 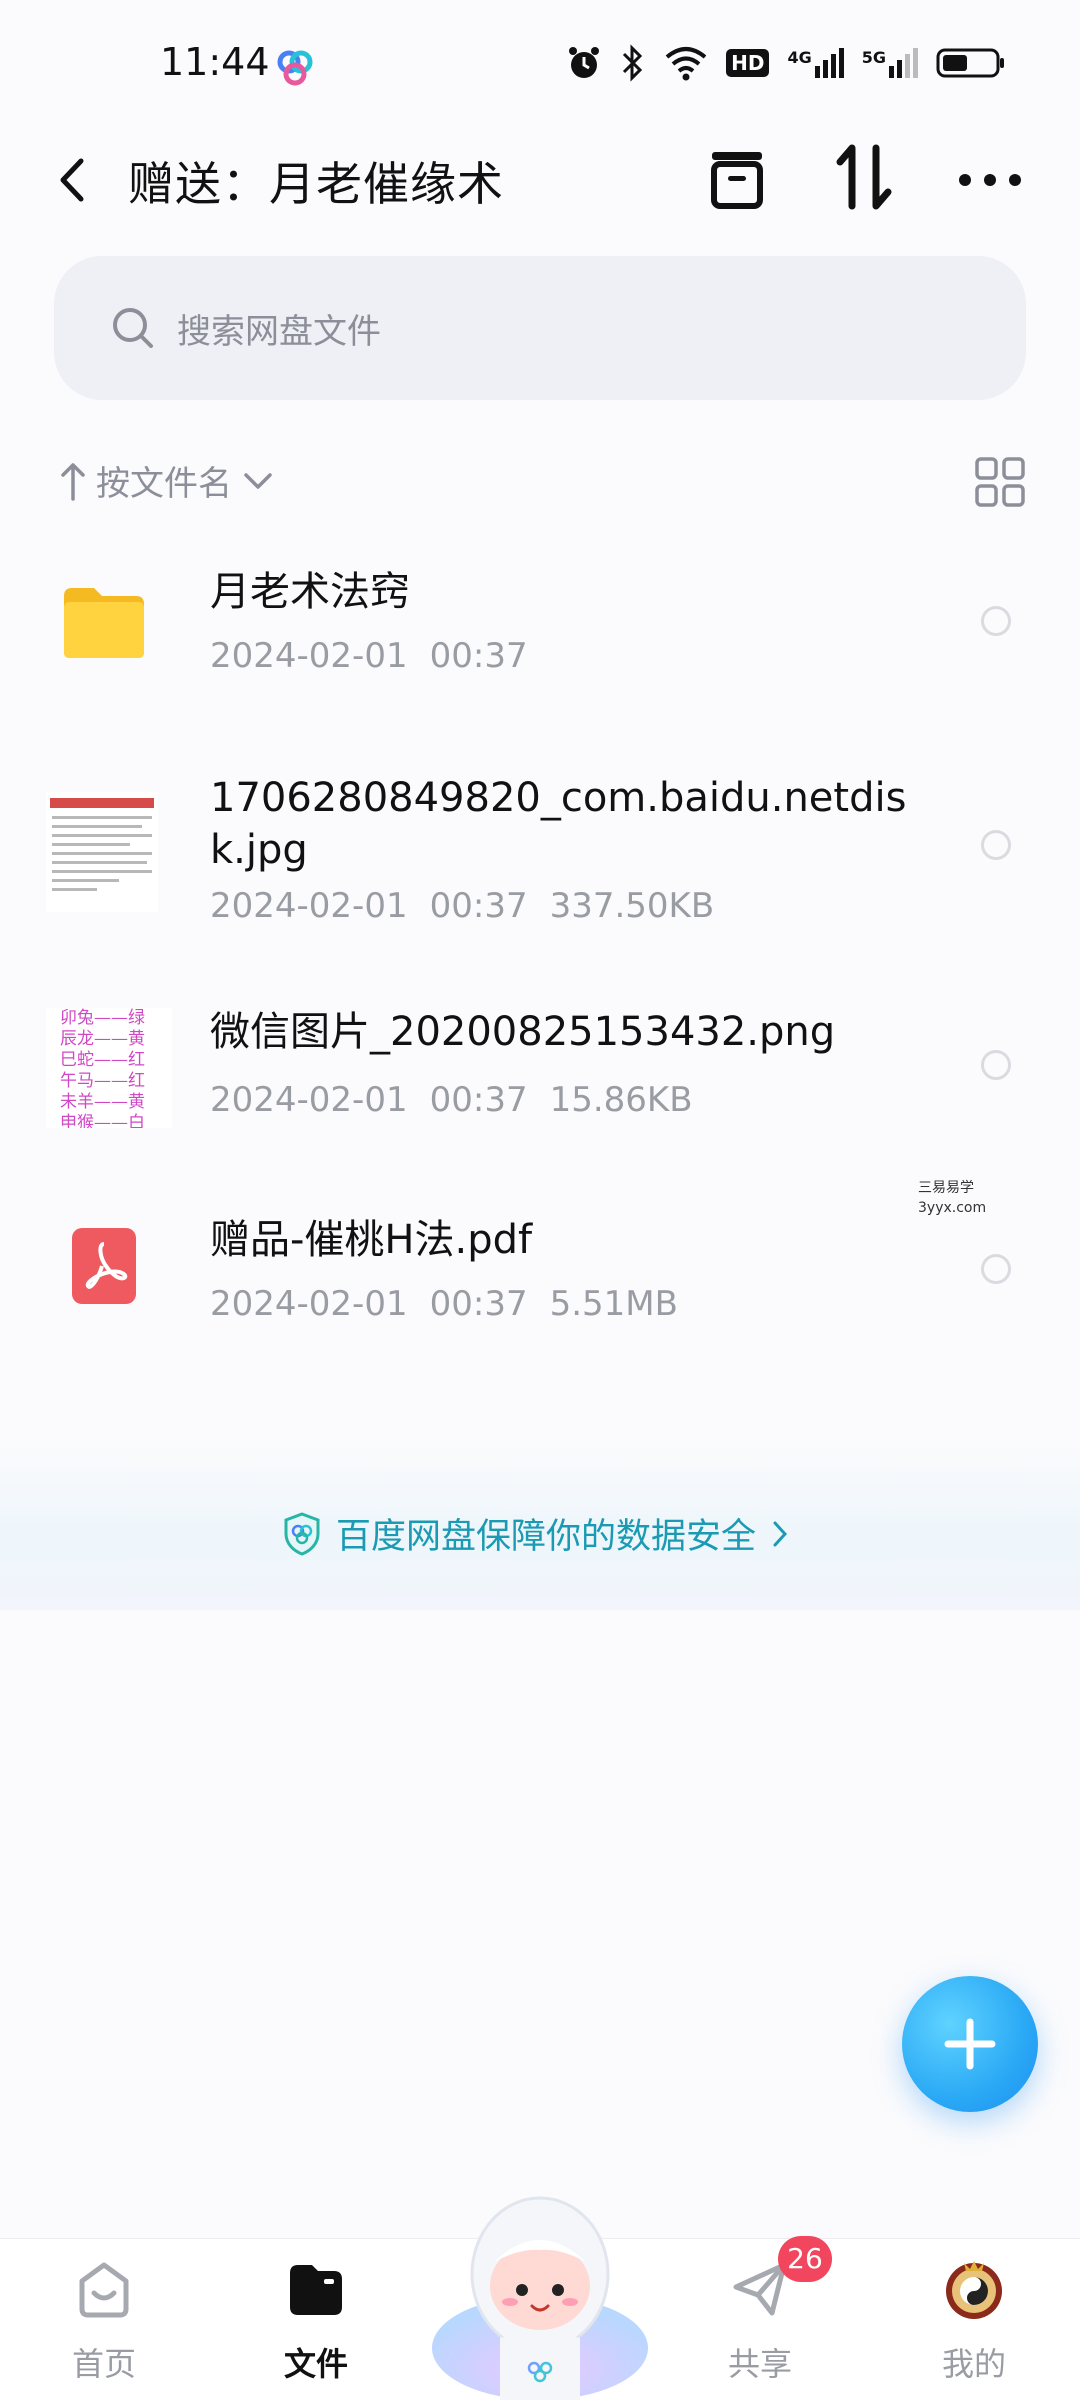 I want to click on hd-voice-icon: HD, so click(x=748, y=63).